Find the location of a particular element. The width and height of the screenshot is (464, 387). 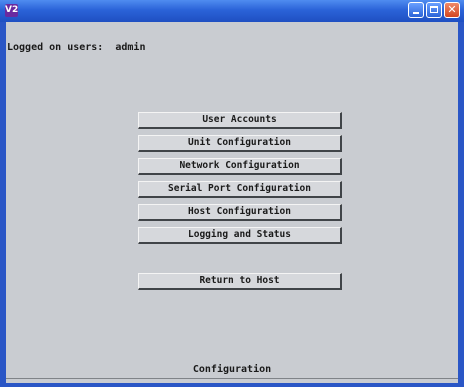

user-accounts-button: User Accounts is located at coordinates (240, 120).